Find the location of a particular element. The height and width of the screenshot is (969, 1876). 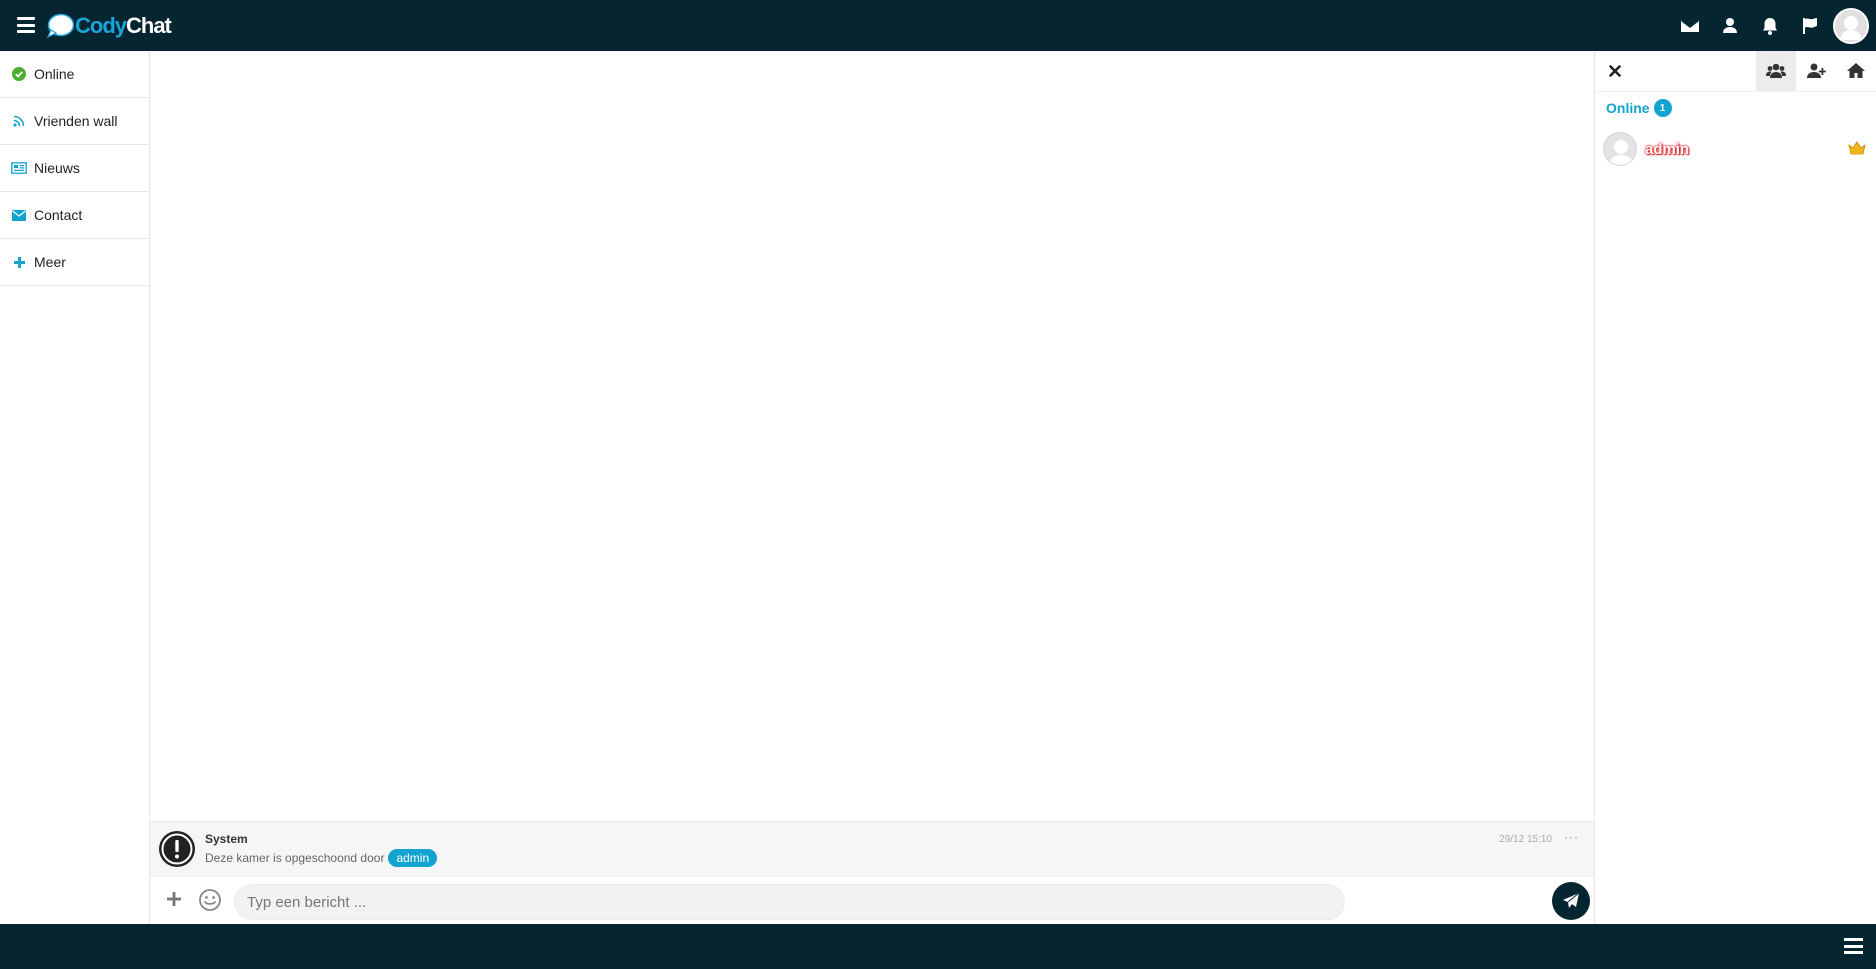

send-button is located at coordinates (1571, 901).